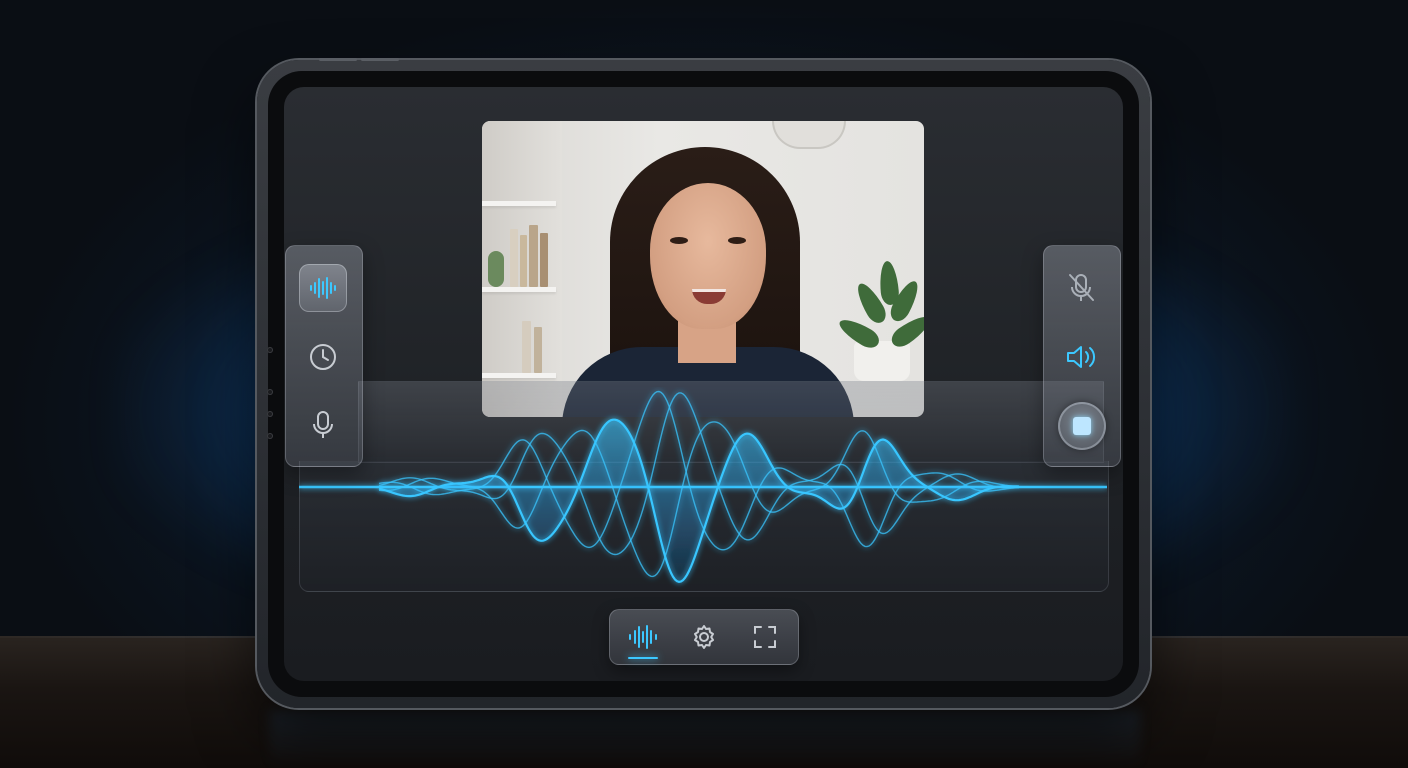 The width and height of the screenshot is (1408, 768). What do you see at coordinates (703, 487) in the screenshot?
I see `audio-waveform` at bounding box center [703, 487].